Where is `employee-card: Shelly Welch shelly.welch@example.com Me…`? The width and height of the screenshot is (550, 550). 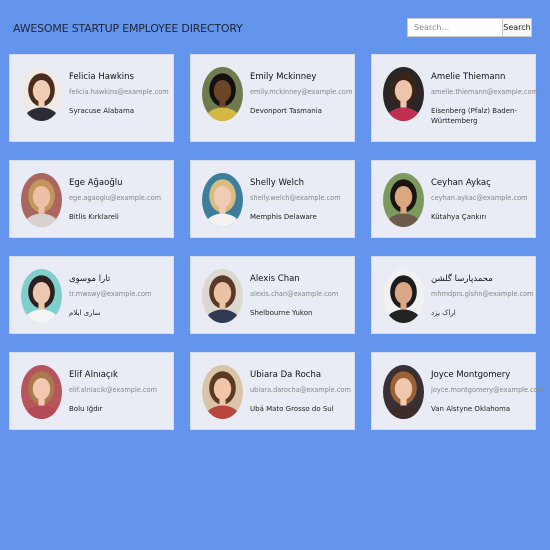 employee-card: Shelly Welch shelly.welch@example.com Me… is located at coordinates (272, 199).